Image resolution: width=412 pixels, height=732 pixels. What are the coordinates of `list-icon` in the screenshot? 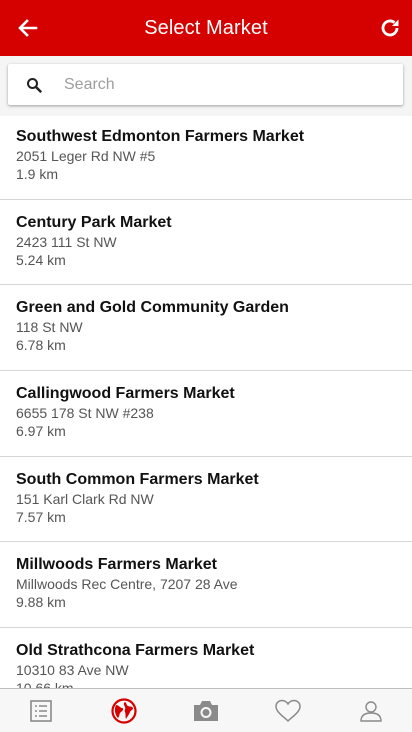 It's located at (41, 710).